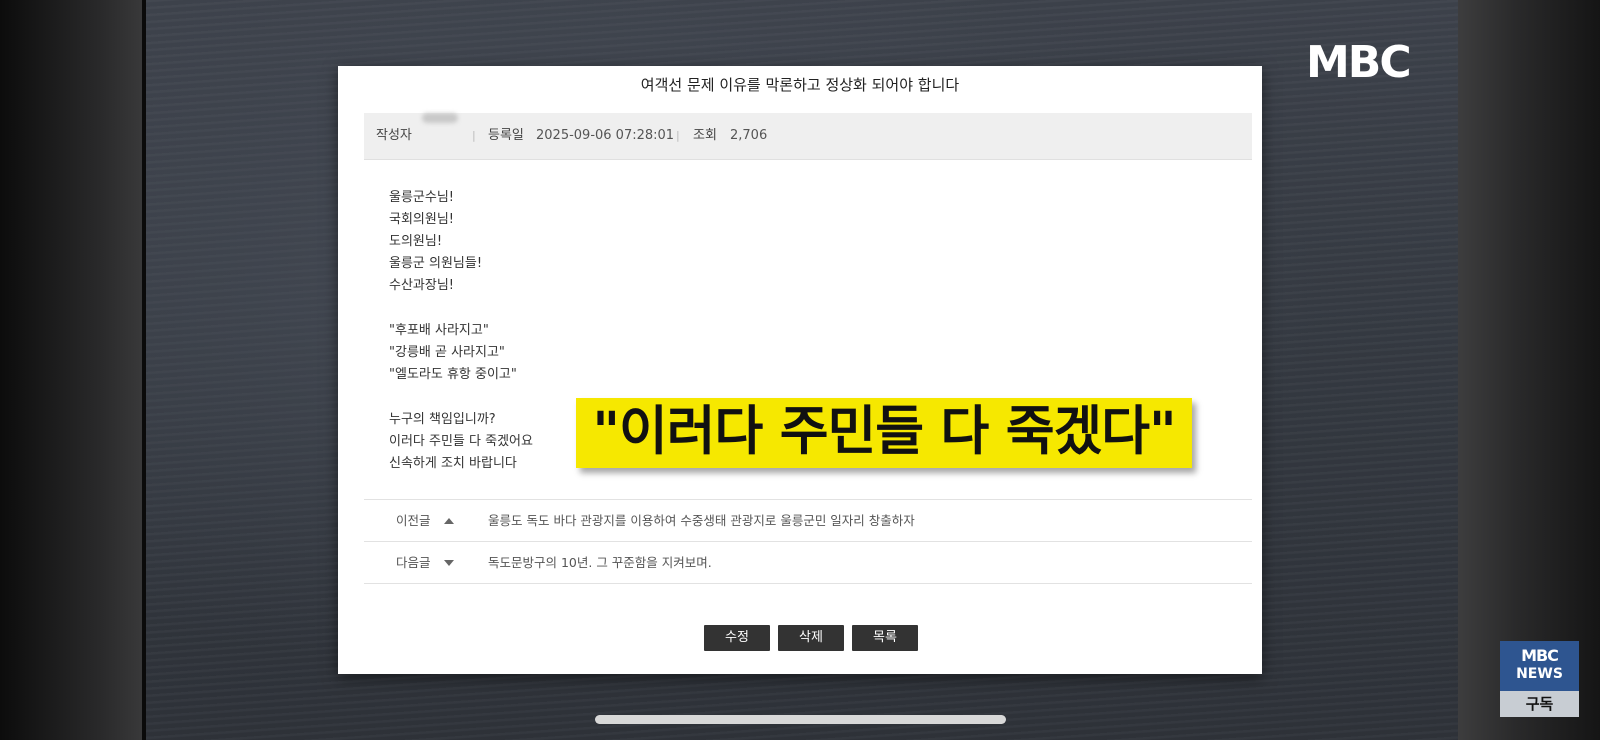 The height and width of the screenshot is (740, 1600). Describe the element at coordinates (413, 520) in the screenshot. I see `prev-post-label: 이전글` at that location.